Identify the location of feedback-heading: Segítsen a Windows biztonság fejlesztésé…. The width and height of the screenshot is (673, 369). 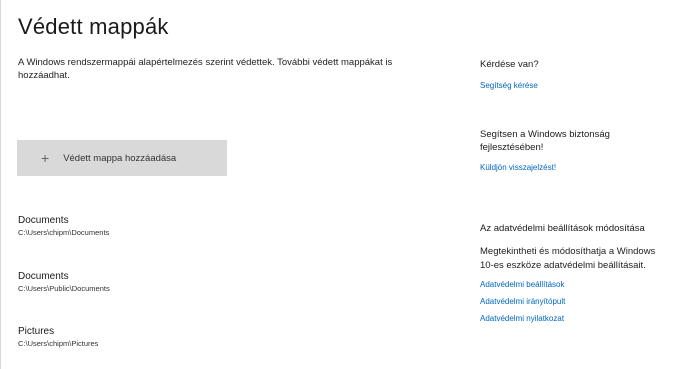
(545, 141).